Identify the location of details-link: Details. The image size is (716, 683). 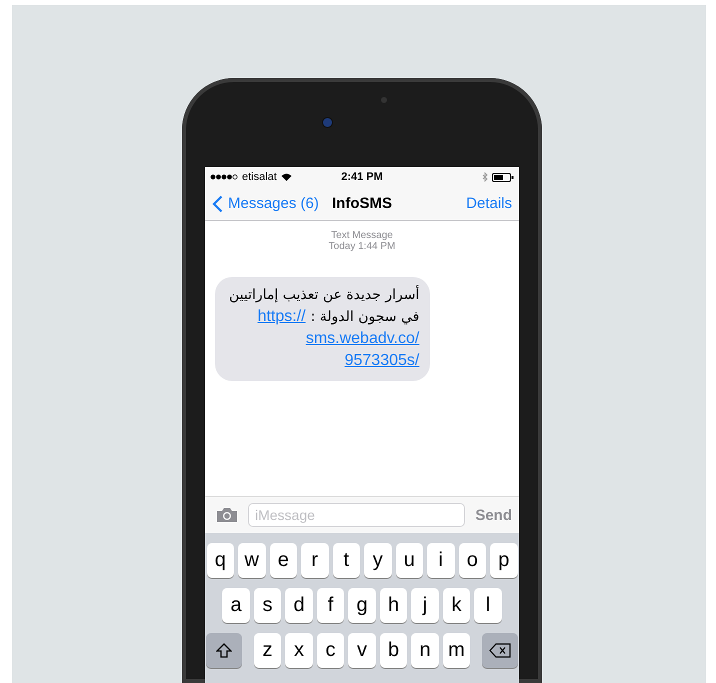
(489, 203).